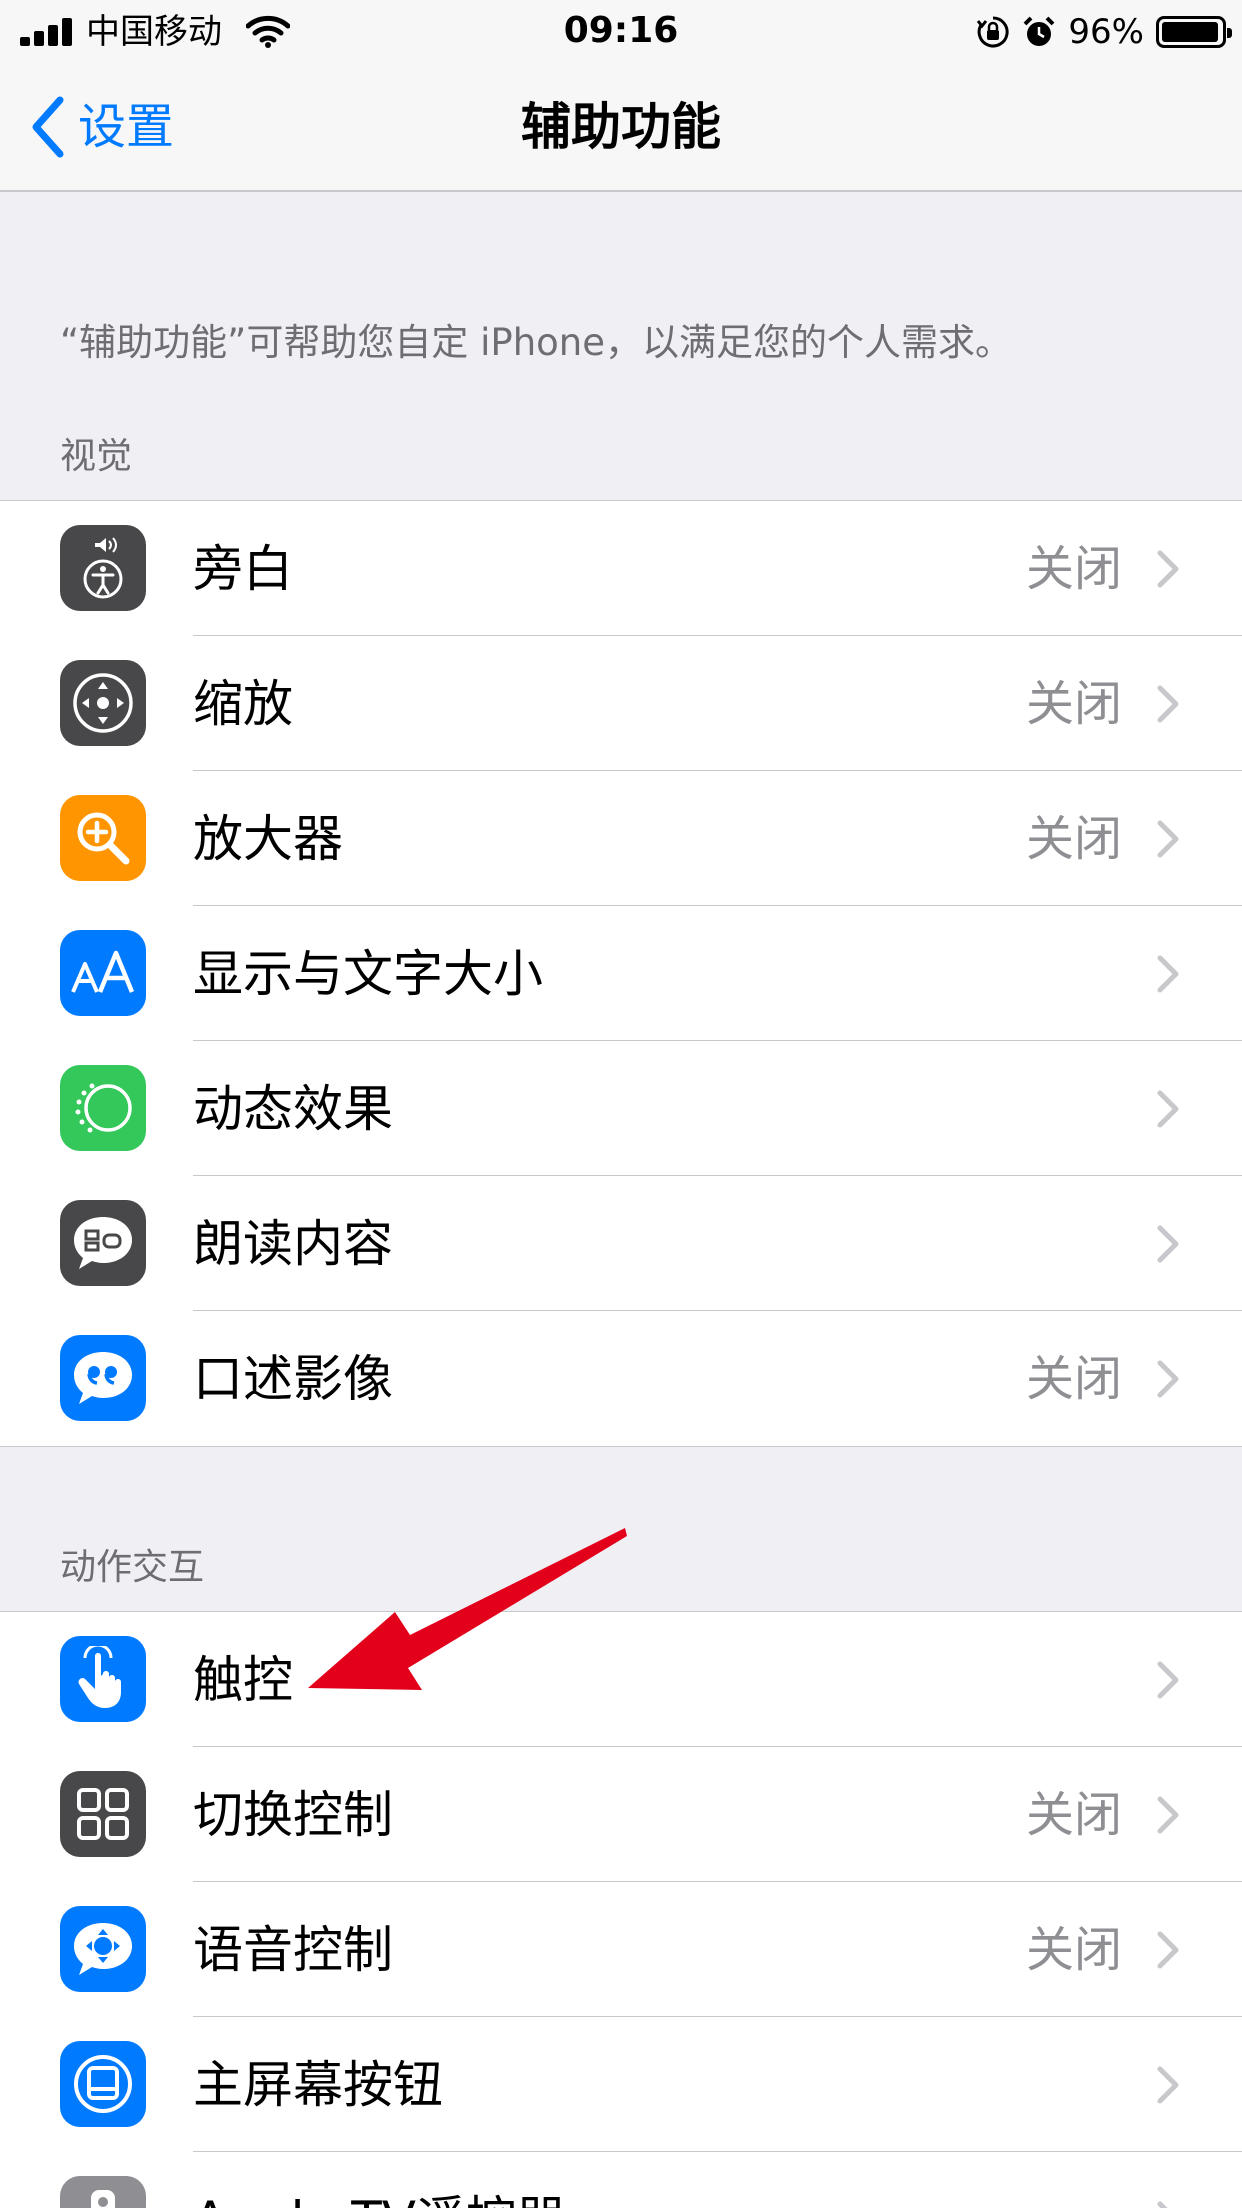 The image size is (1242, 2208). I want to click on section-header-vision: 视觉, so click(96, 456).